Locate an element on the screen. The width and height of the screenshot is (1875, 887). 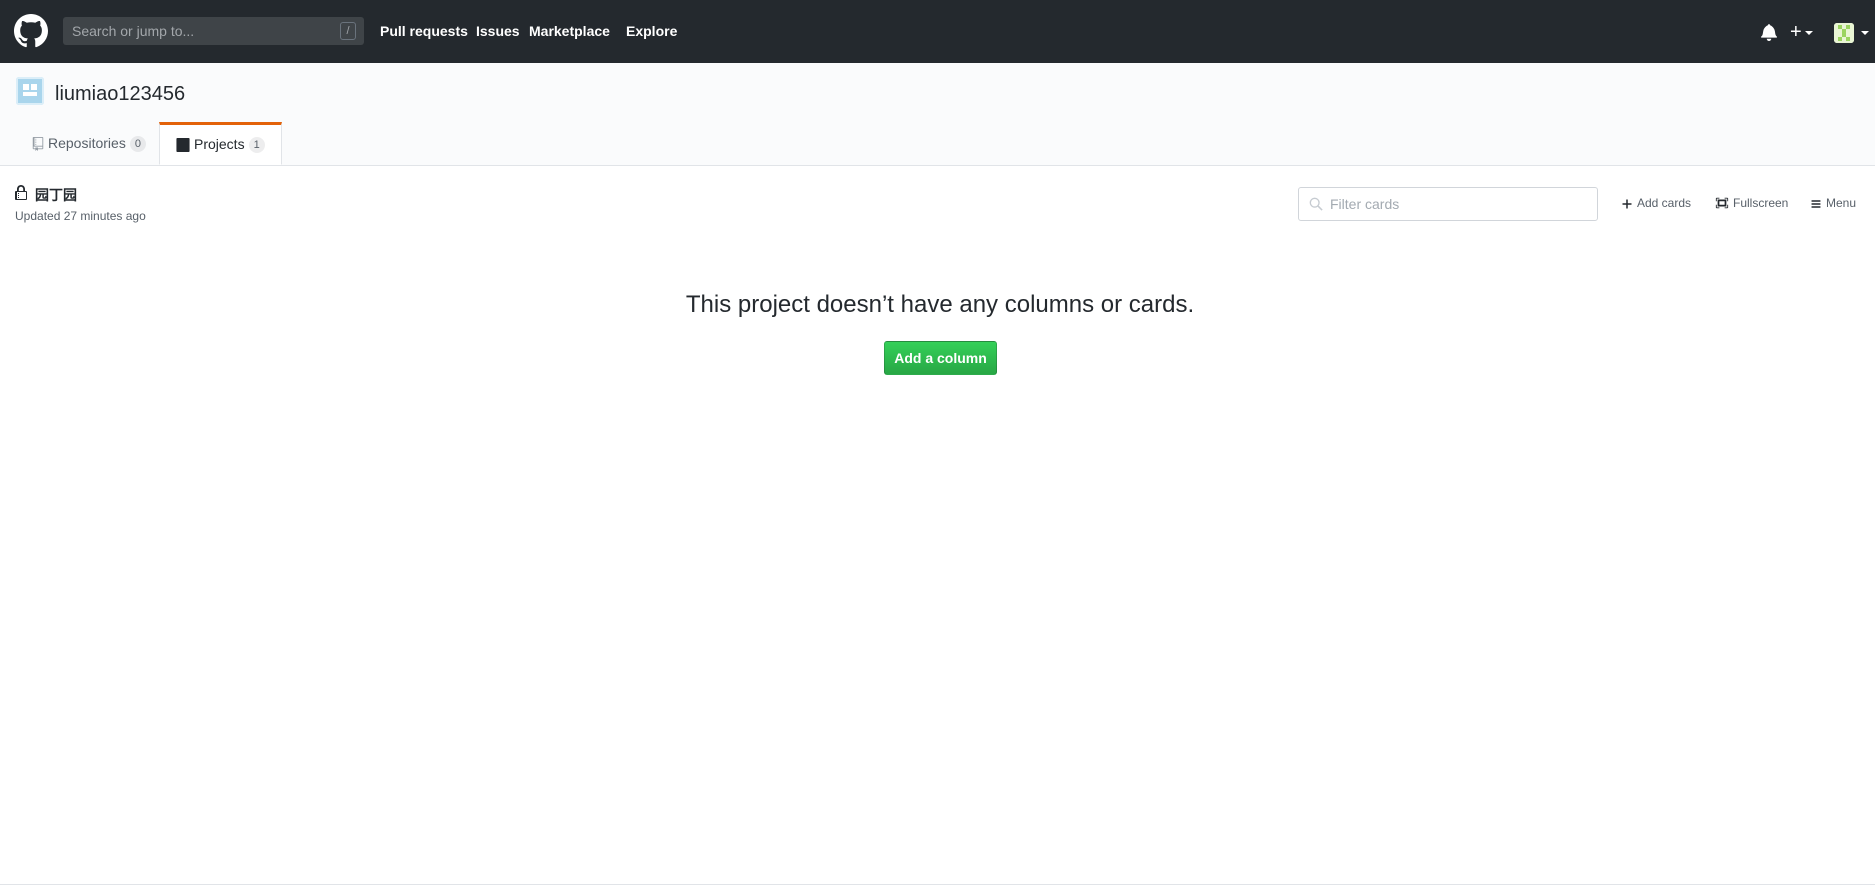
plus-icon: + is located at coordinates (1796, 32).